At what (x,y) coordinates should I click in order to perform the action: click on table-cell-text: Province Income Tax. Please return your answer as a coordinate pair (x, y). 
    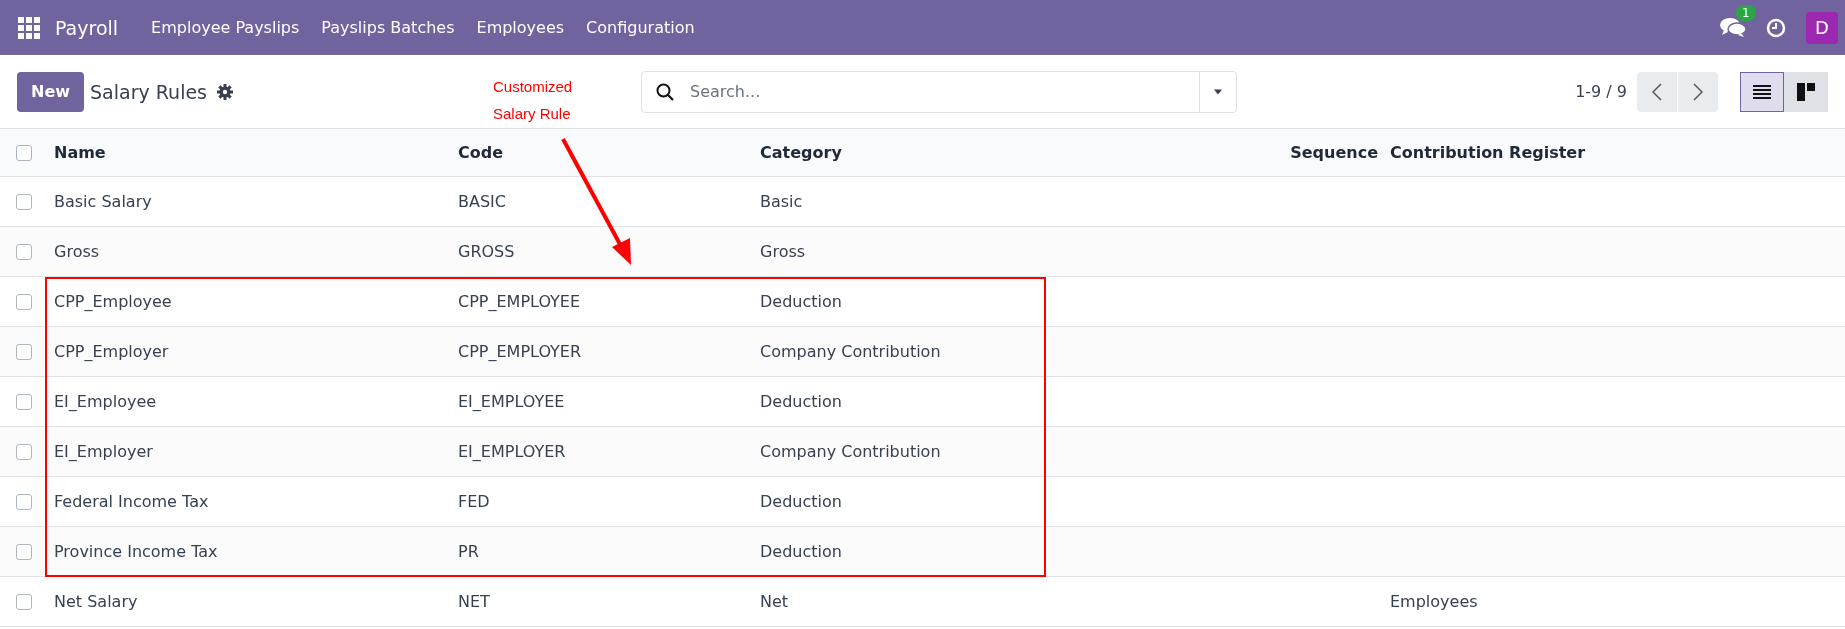
    Looking at the image, I should click on (136, 551).